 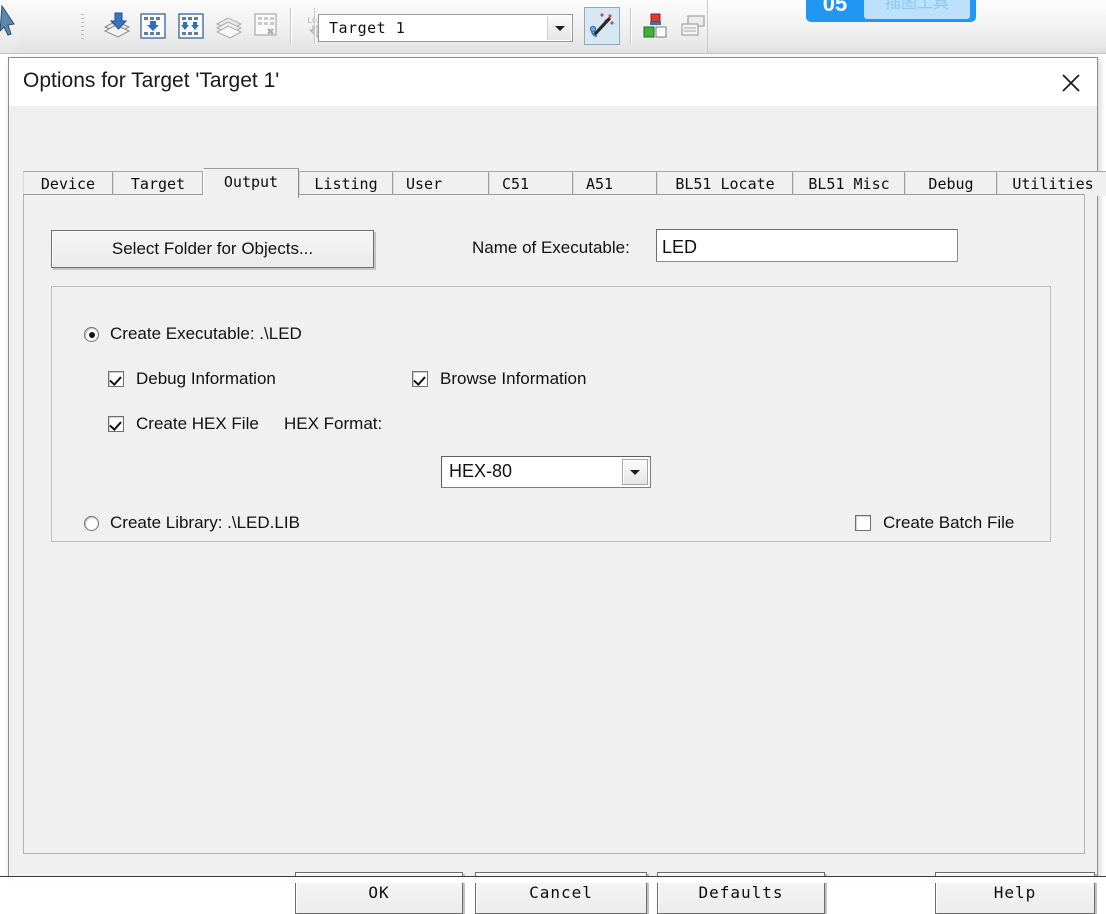 I want to click on badge-label: 插图工具, so click(x=917, y=9).